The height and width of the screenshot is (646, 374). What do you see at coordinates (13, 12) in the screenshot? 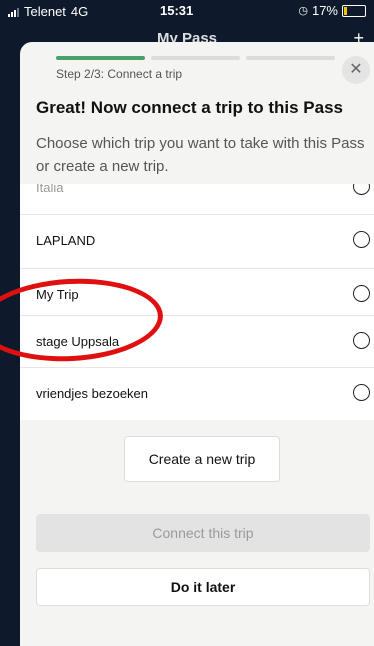
I see `signal-icon` at bounding box center [13, 12].